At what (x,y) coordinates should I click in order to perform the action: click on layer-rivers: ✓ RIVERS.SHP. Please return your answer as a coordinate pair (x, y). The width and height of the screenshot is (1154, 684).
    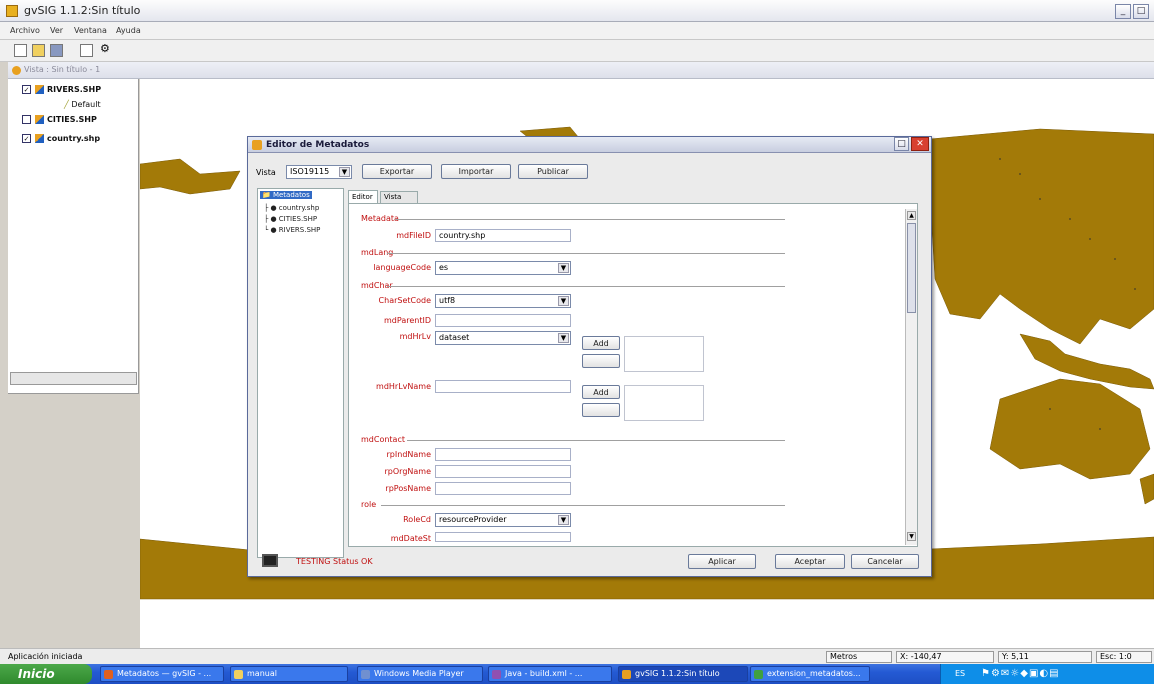
    Looking at the image, I should click on (61, 92).